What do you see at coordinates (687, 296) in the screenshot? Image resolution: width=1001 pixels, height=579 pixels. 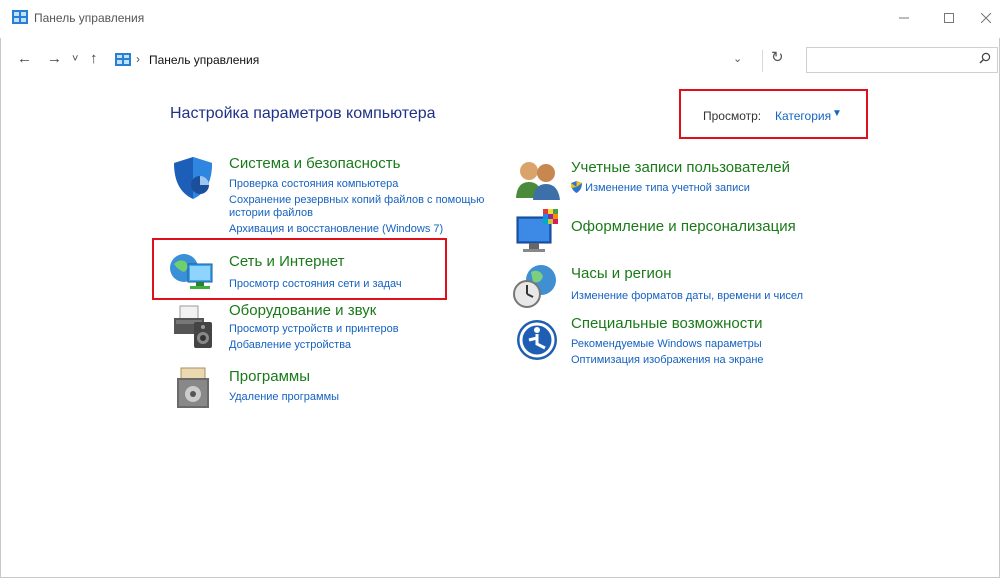 I see `link-change-formats: Изменение форматов даты, времени и чисел` at bounding box center [687, 296].